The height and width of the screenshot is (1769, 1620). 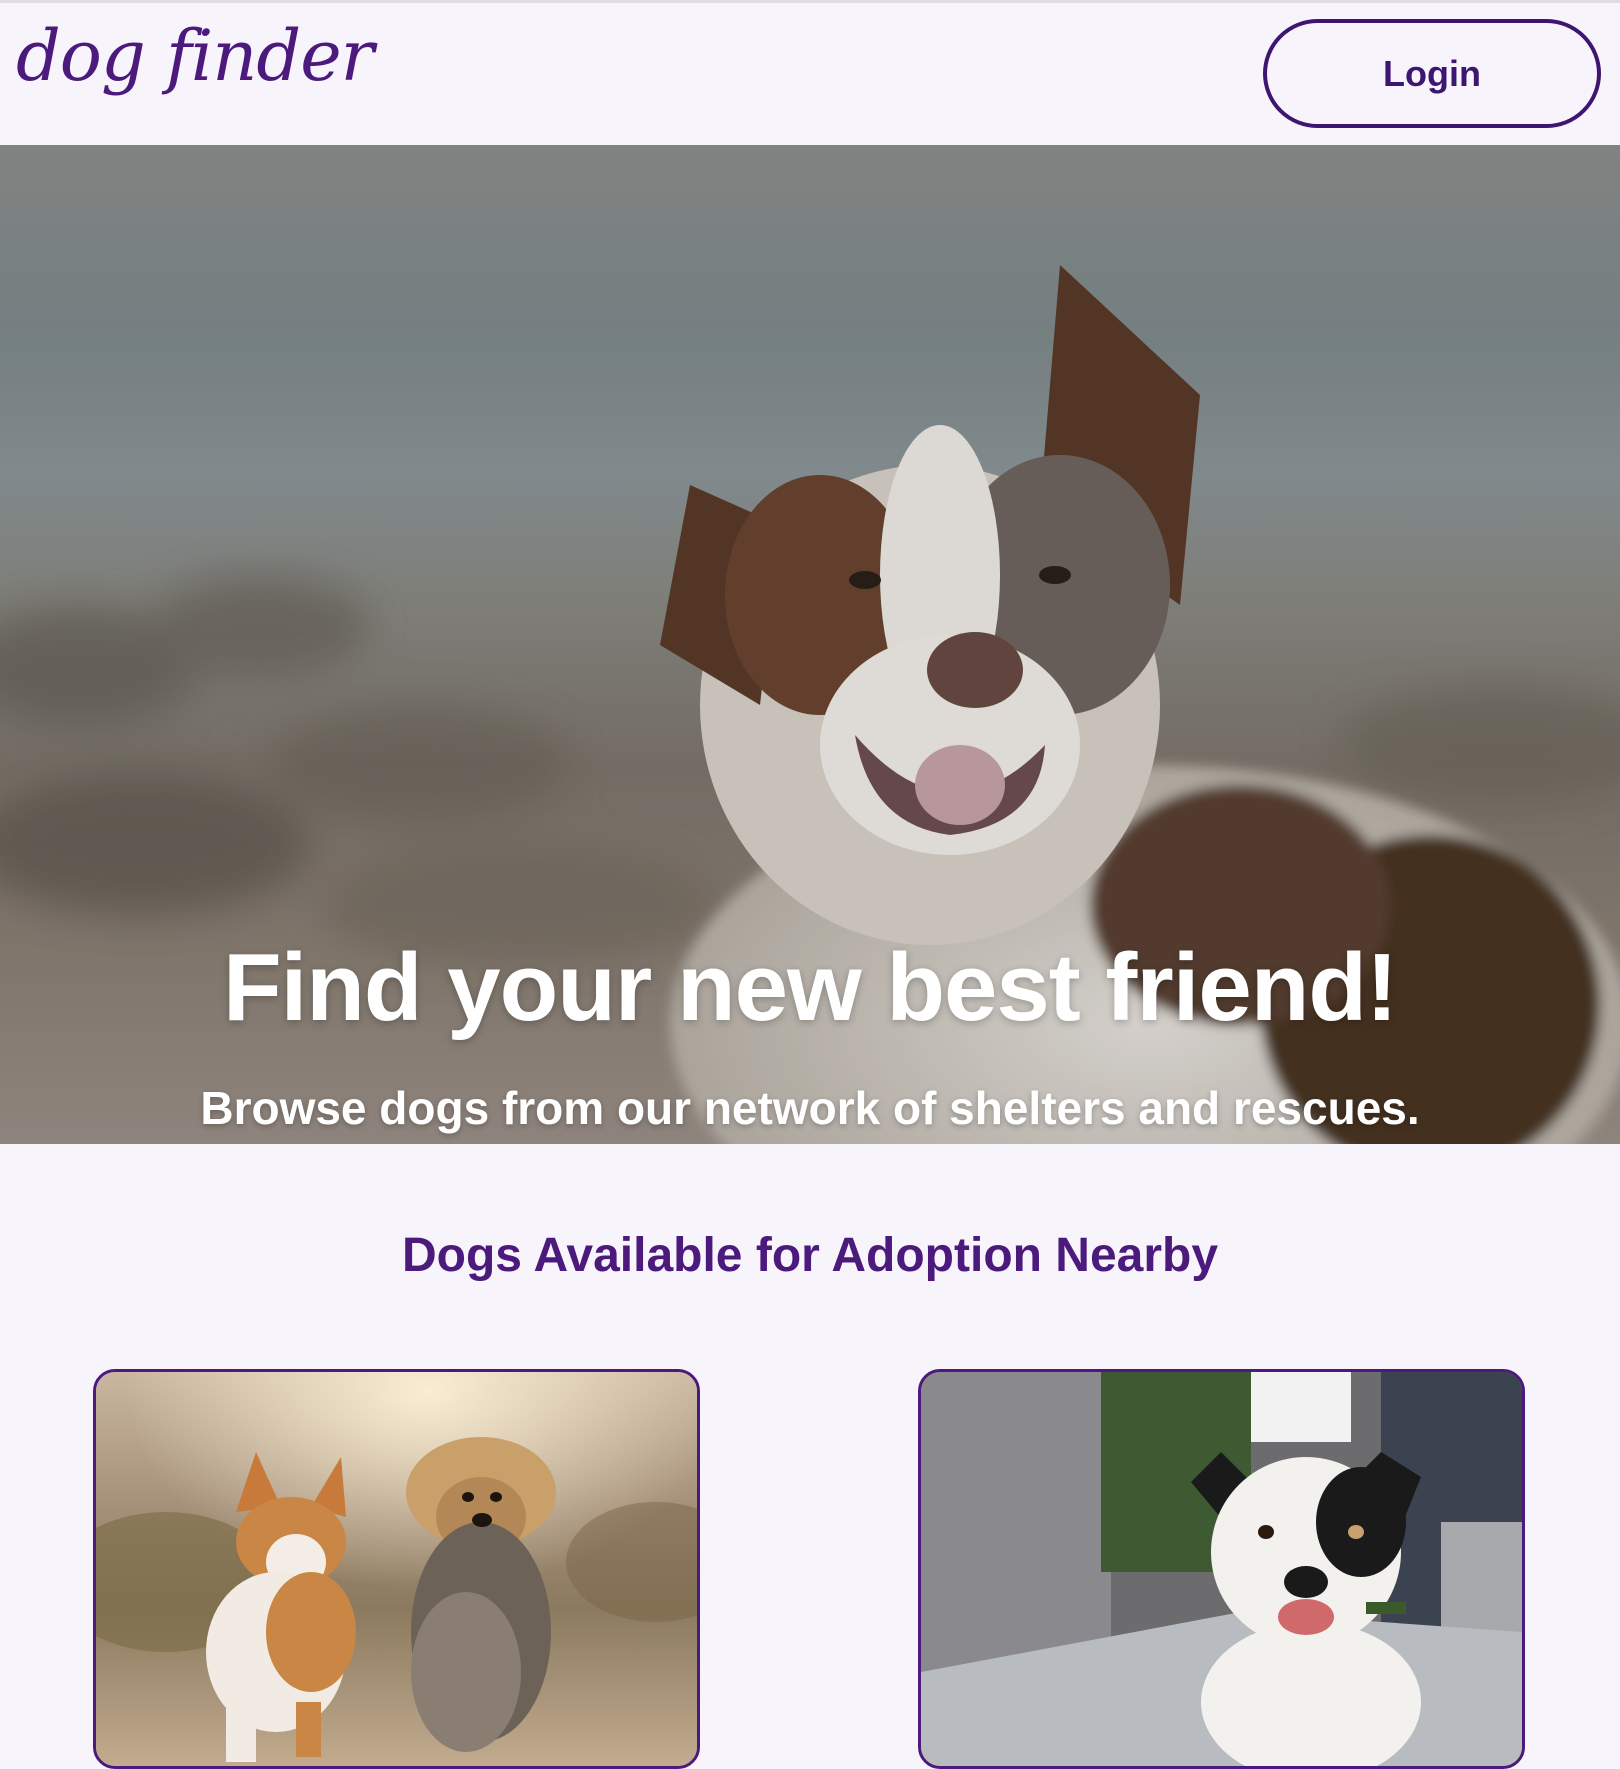 I want to click on site-header: dog finder Login, so click(x=810, y=74).